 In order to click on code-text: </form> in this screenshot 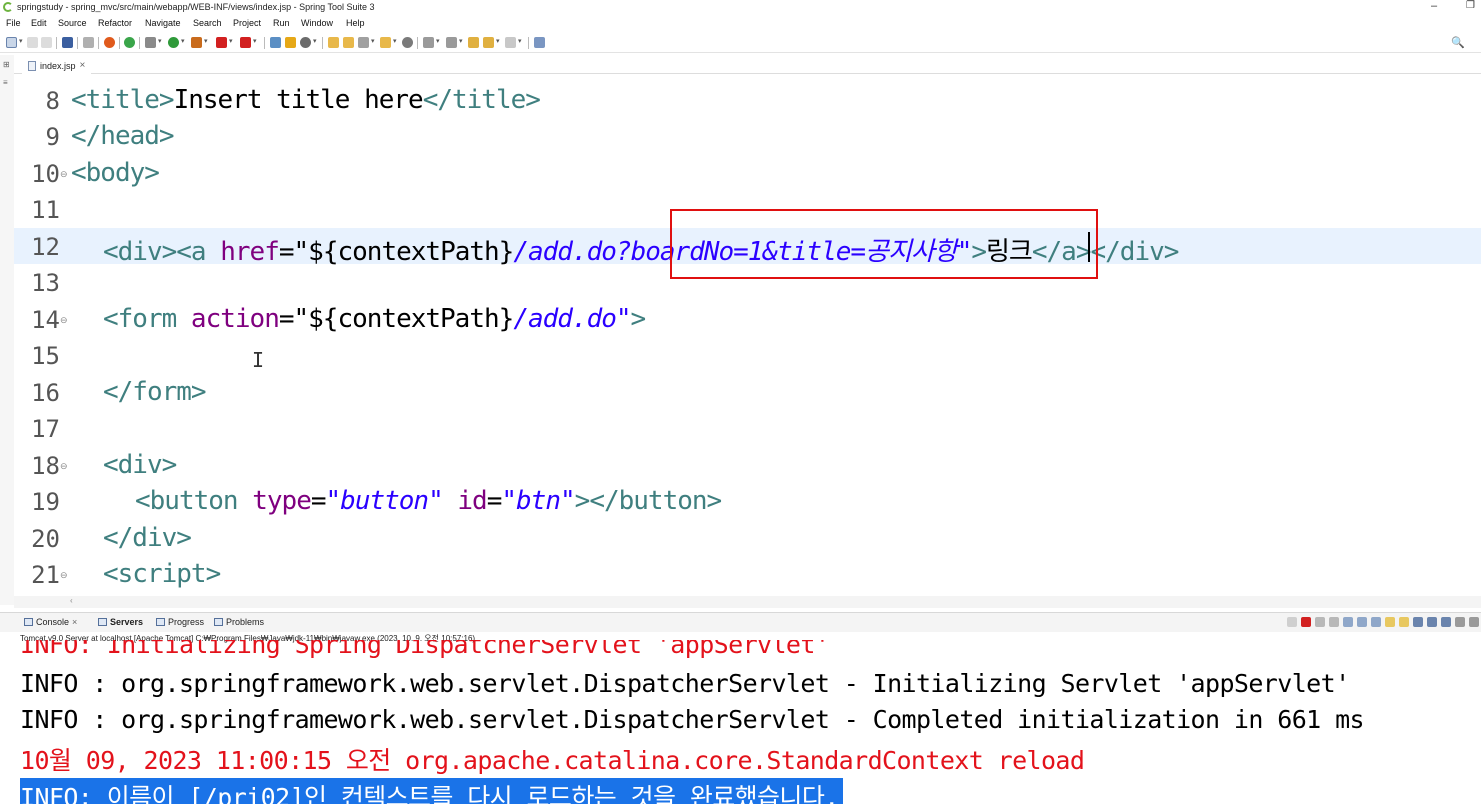, I will do `click(155, 392)`.